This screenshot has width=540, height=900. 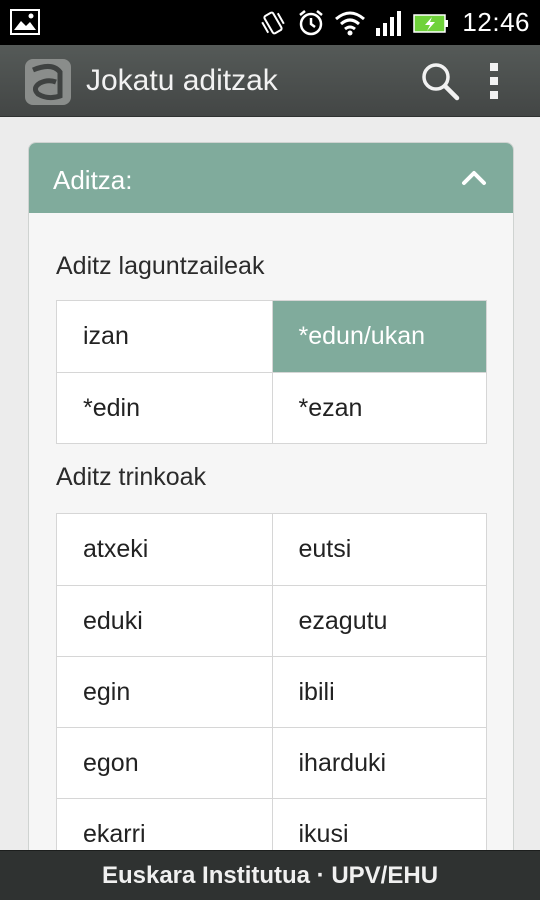 I want to click on app-logo-icon, so click(x=48, y=82).